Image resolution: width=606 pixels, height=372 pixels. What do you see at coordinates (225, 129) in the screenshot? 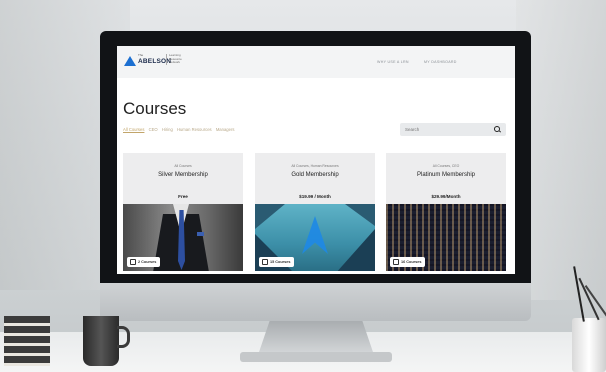
I see `filter-managers: Managers` at bounding box center [225, 129].